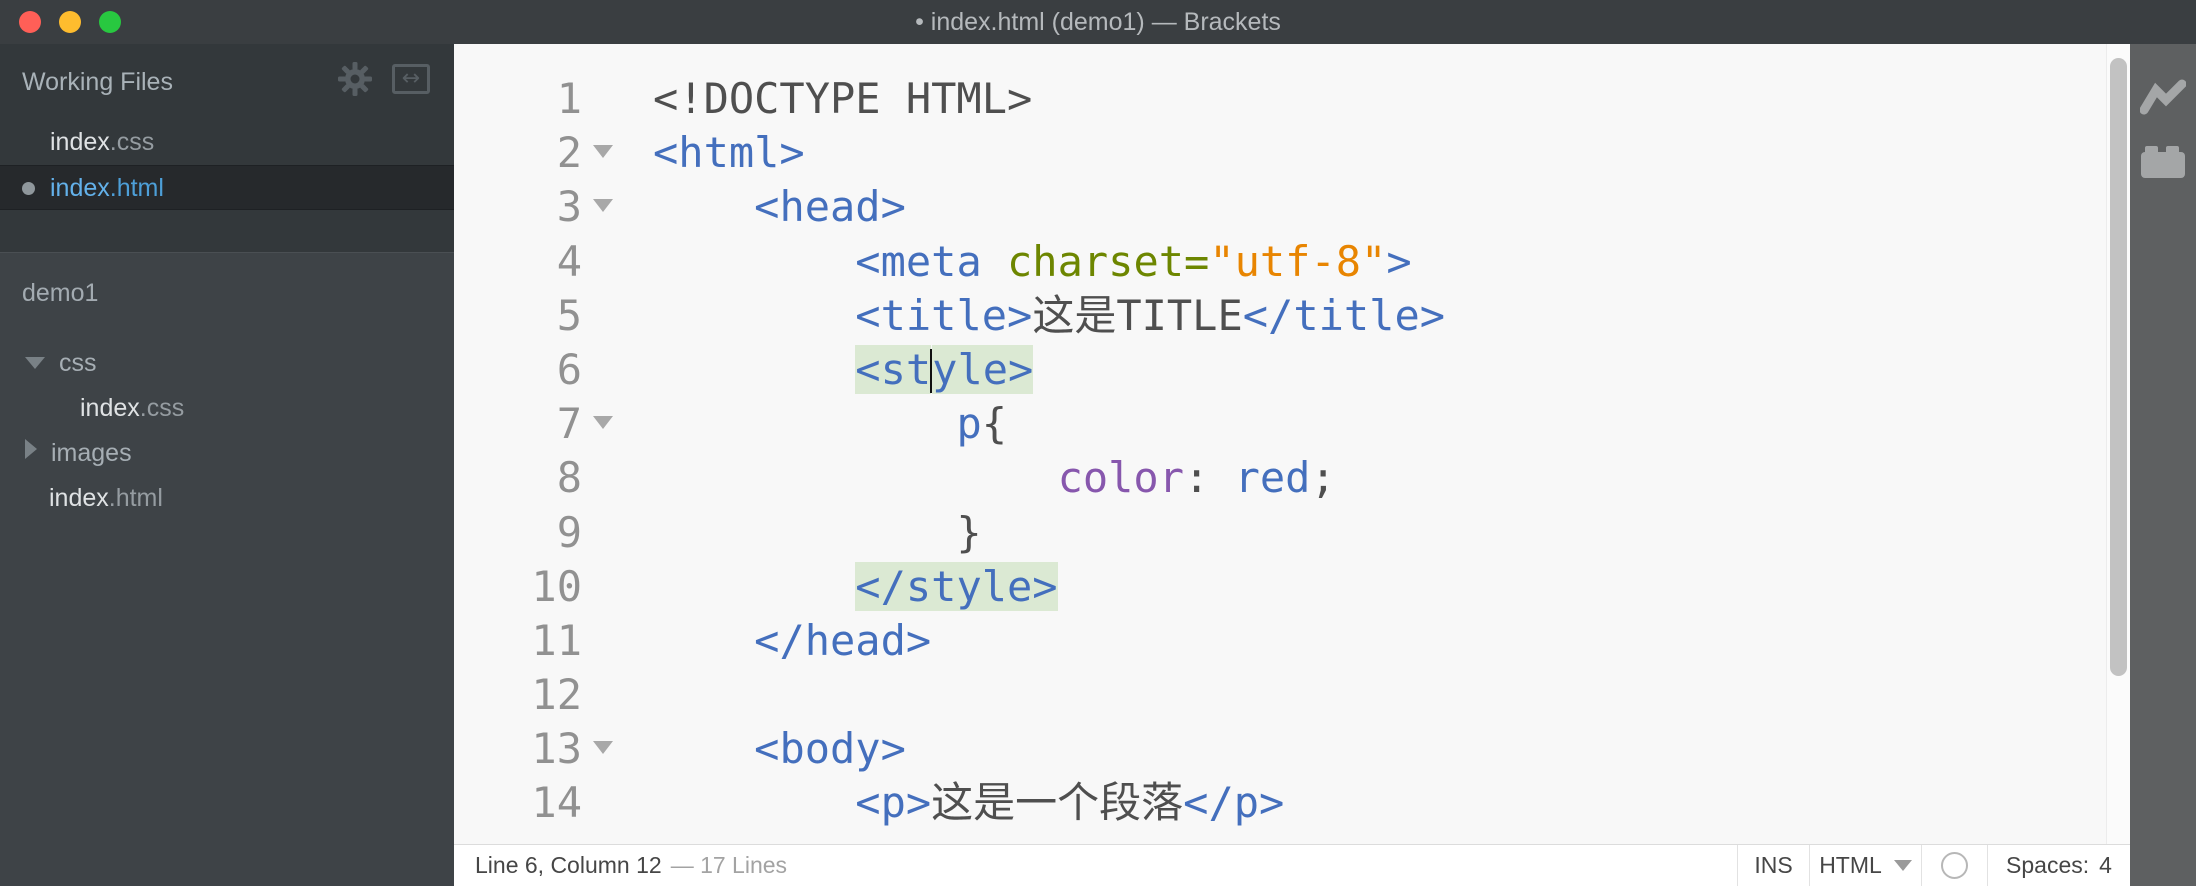 This screenshot has width=2196, height=886. Describe the element at coordinates (956, 586) in the screenshot. I see `code-token: </style>` at that location.